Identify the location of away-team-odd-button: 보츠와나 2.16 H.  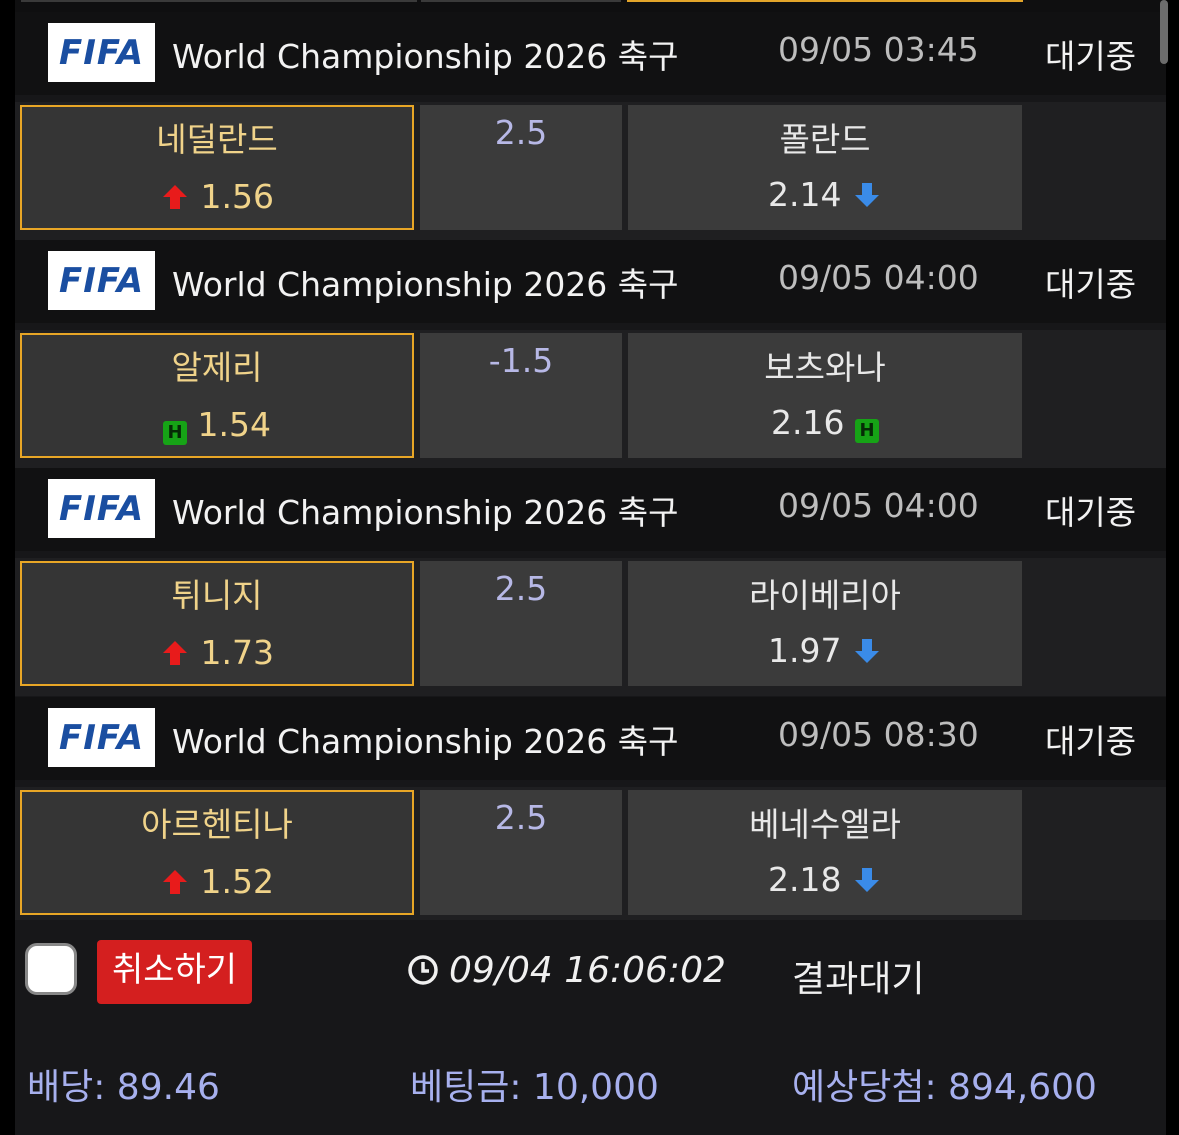
(825, 395).